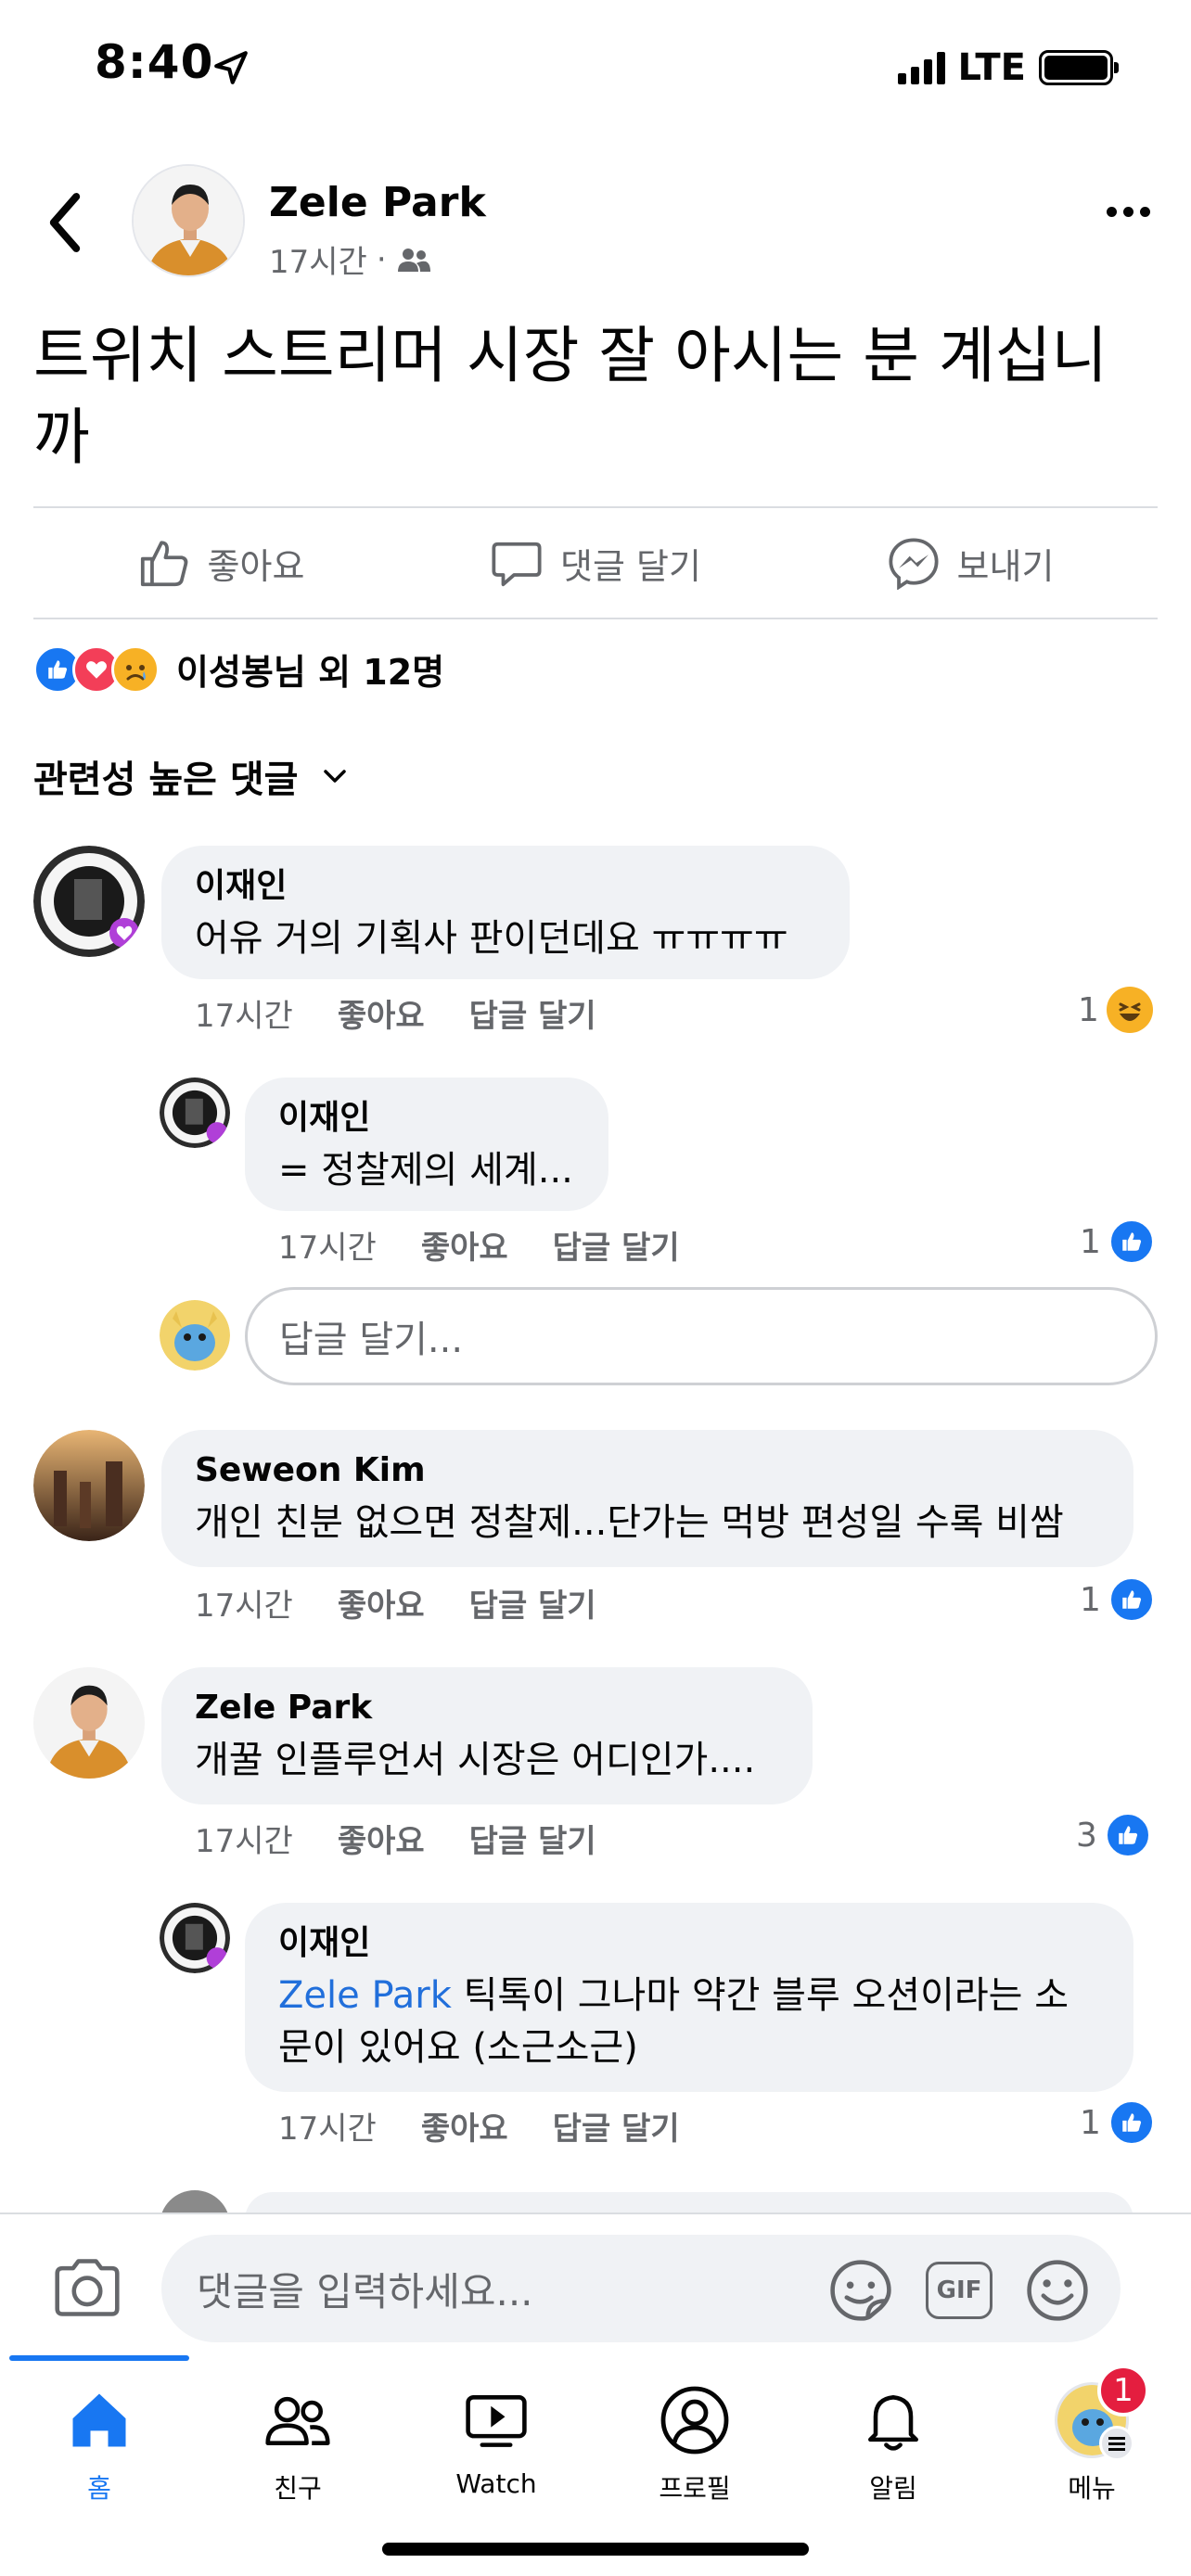  What do you see at coordinates (164, 564) in the screenshot?
I see `thumbs-up-icon` at bounding box center [164, 564].